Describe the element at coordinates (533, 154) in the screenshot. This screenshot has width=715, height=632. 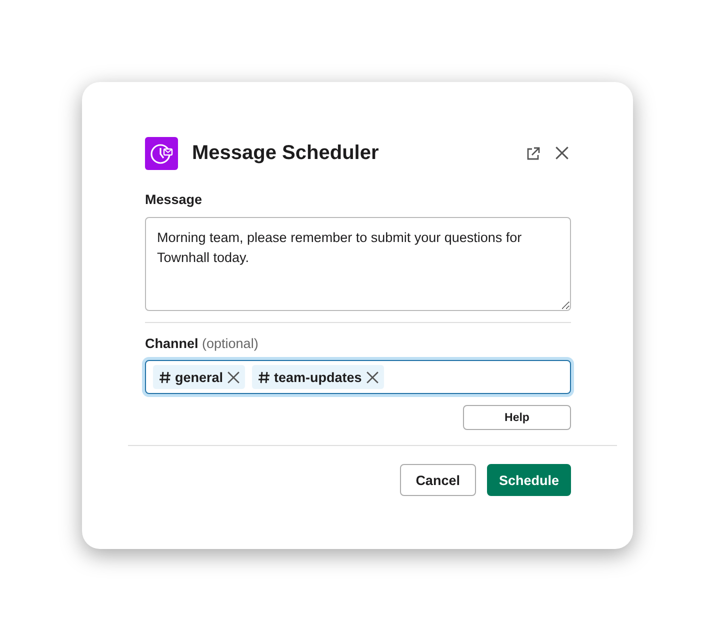
I see `open-external-icon` at that location.